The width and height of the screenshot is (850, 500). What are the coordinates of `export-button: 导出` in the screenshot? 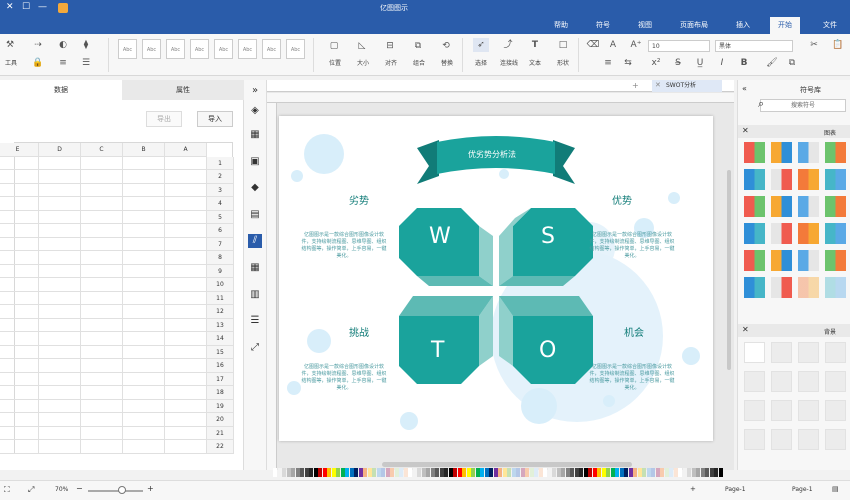 It's located at (164, 119).